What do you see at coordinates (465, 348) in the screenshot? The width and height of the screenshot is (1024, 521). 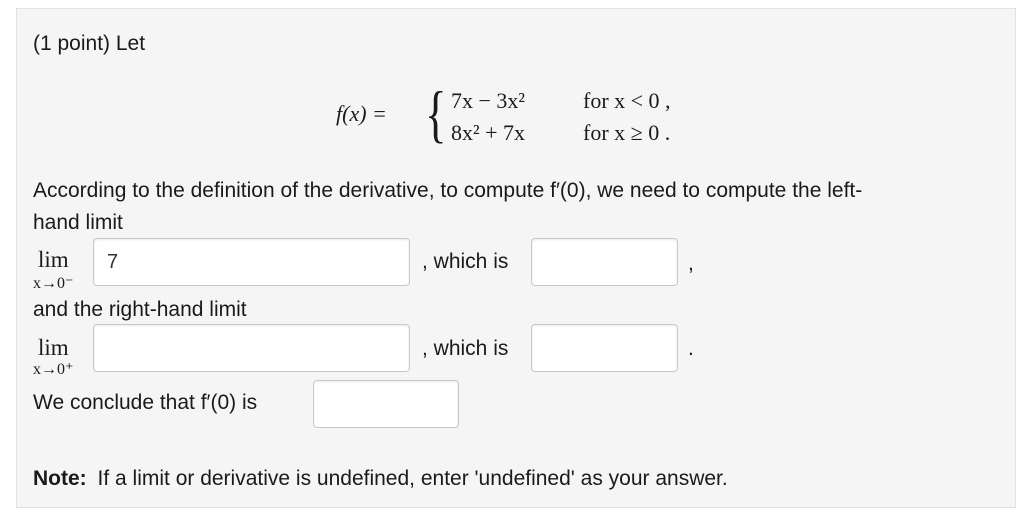 I see `right-which-is-label: , which is` at bounding box center [465, 348].